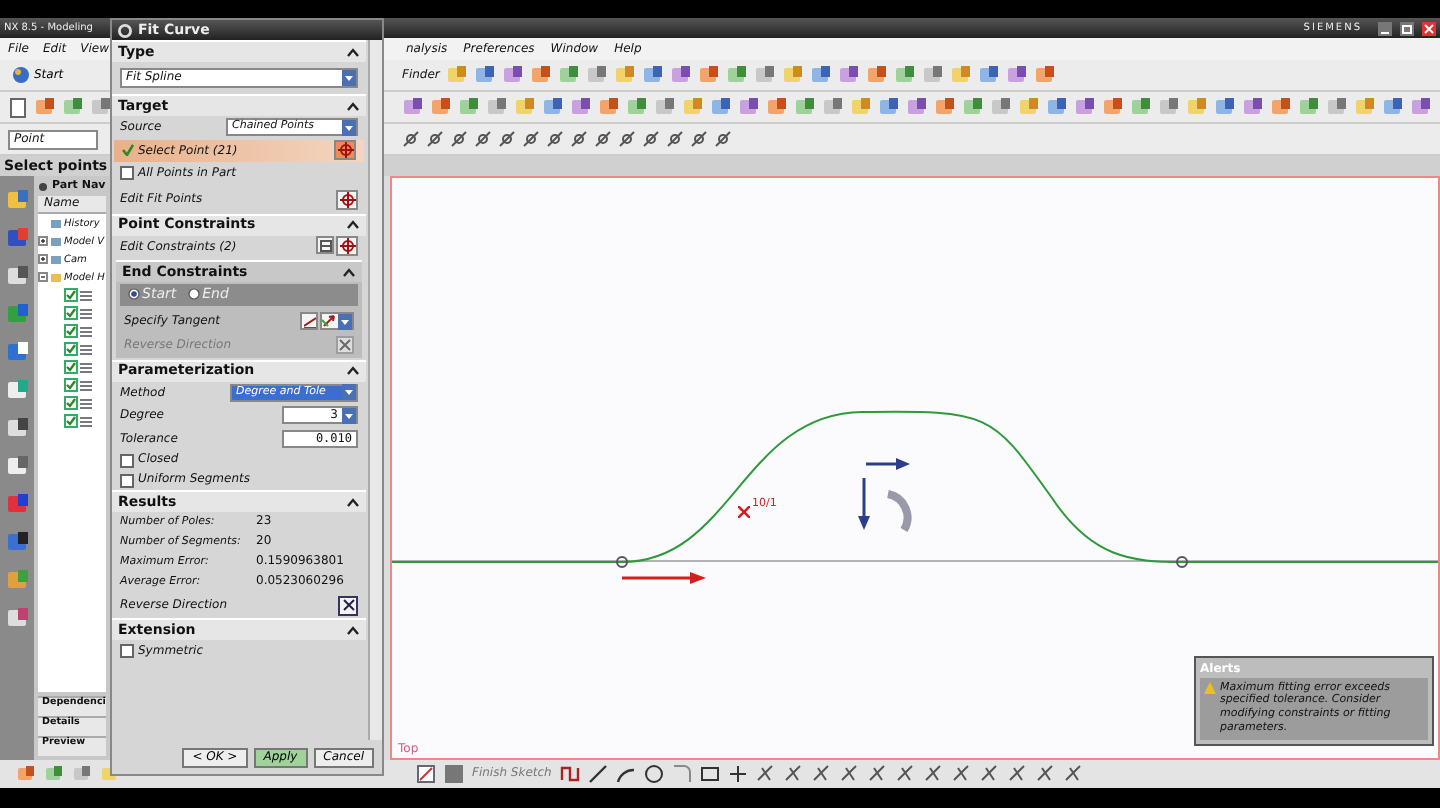  Describe the element at coordinates (426, 774) in the screenshot. I see `sketch-icon` at that location.